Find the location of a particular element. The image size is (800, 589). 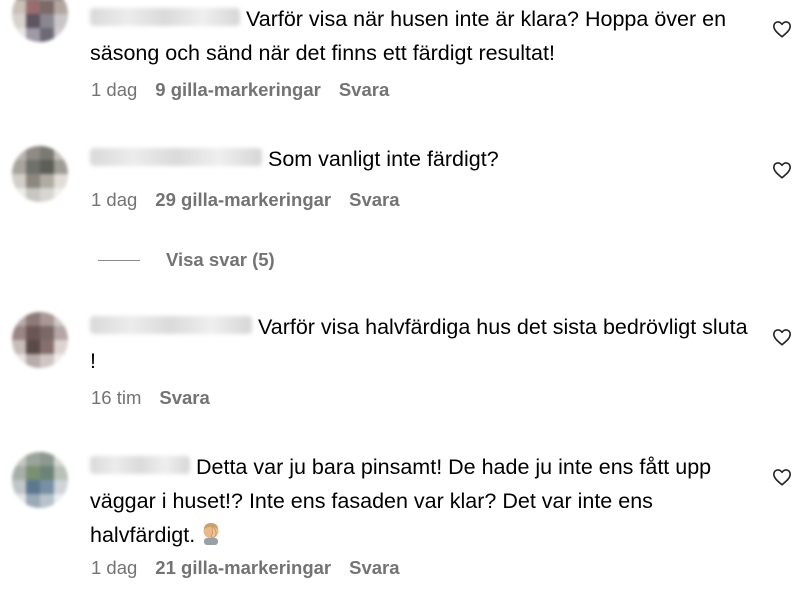

comment-meta: 1 dag 21 gilla-markeringar Svara is located at coordinates (254, 568).